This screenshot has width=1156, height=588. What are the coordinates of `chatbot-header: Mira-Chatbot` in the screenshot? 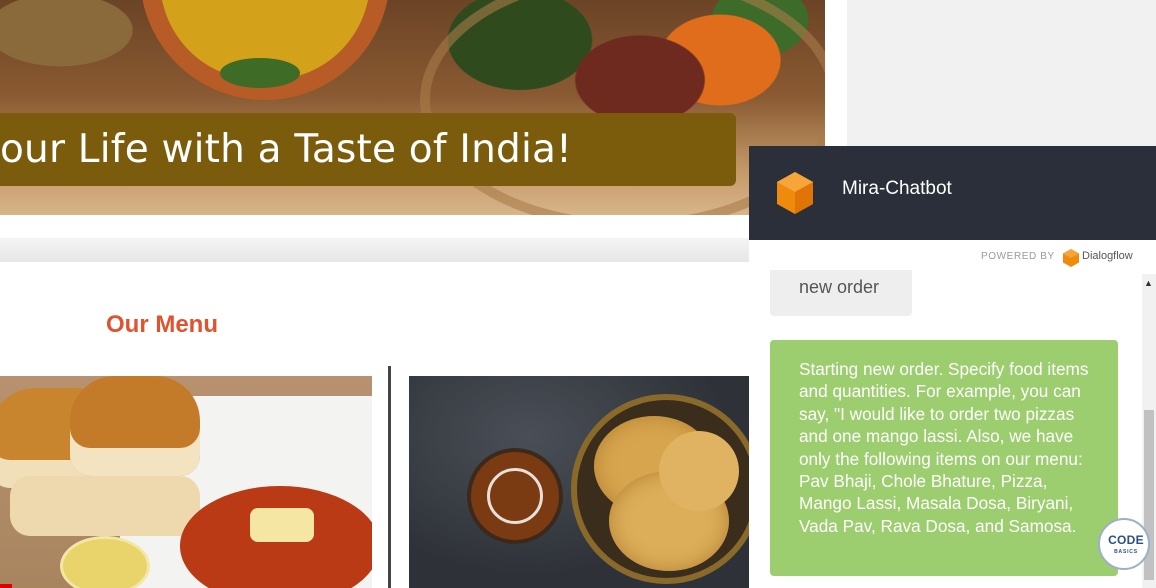 It's located at (952, 193).